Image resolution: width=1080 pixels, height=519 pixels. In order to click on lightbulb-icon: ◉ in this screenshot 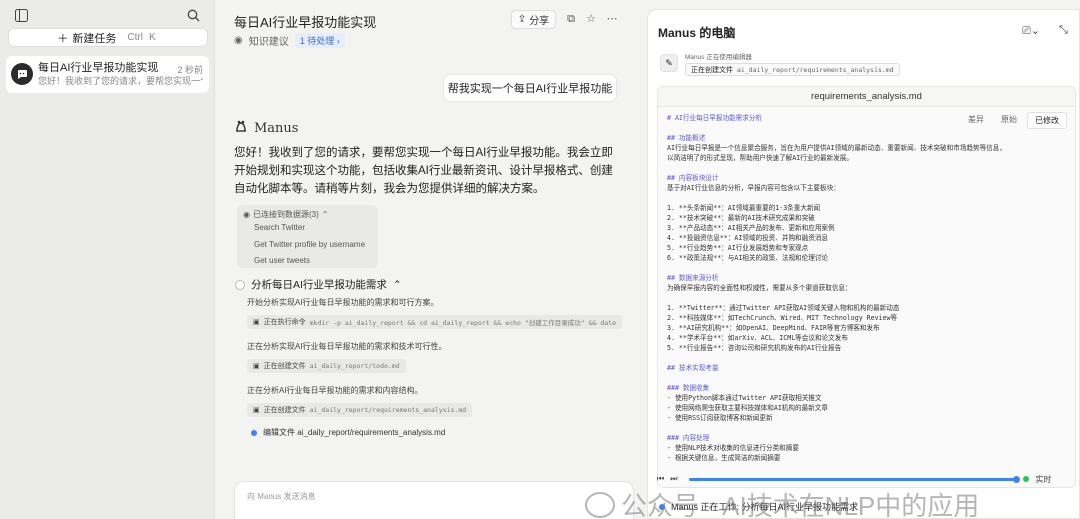, I will do `click(238, 40)`.